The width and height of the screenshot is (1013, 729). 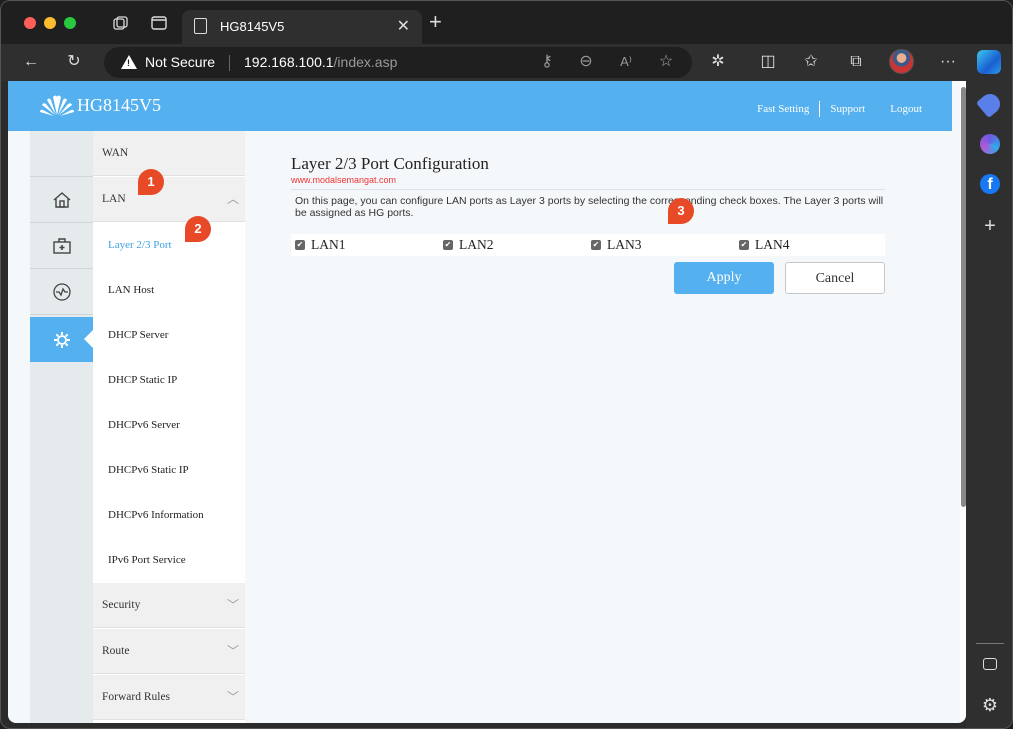 What do you see at coordinates (990, 664) in the screenshot?
I see `hide-sidebar-icon` at bounding box center [990, 664].